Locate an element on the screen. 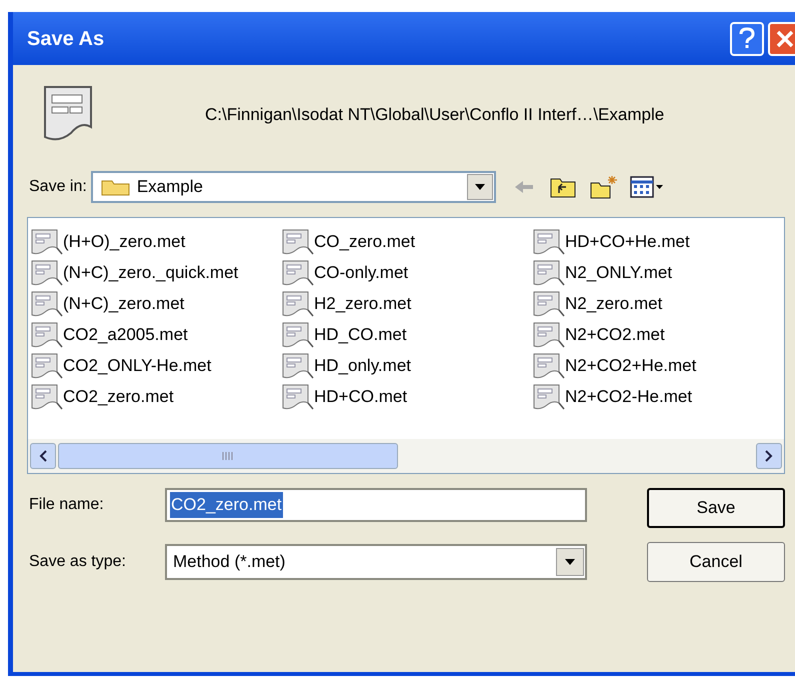 This screenshot has height=680, width=795. file-name: N2+CO2-He.met is located at coordinates (628, 397).